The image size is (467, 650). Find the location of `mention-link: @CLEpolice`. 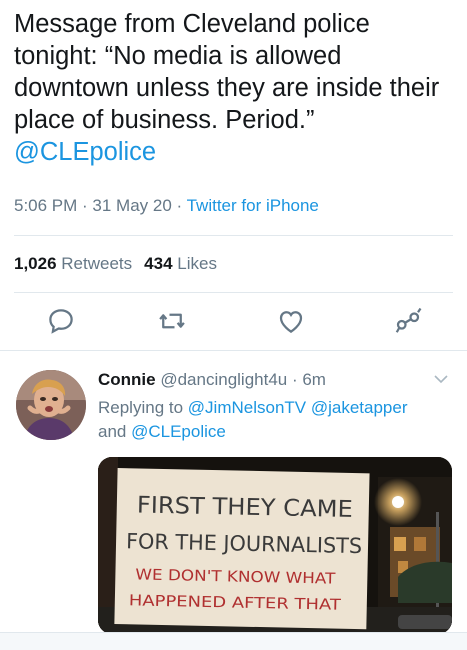

mention-link: @CLEpolice is located at coordinates (234, 152).